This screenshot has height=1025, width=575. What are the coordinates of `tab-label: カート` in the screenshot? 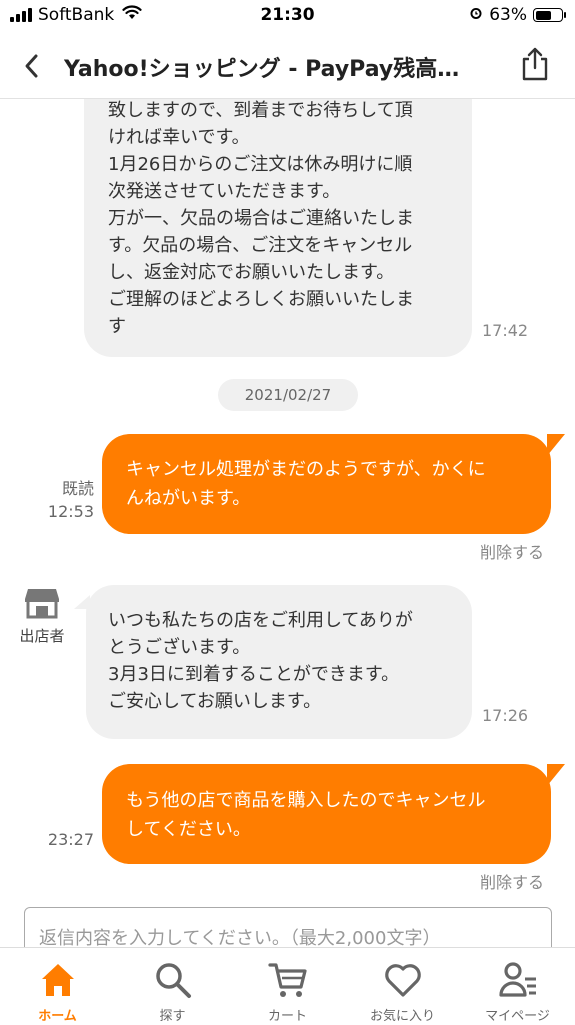 It's located at (287, 1016).